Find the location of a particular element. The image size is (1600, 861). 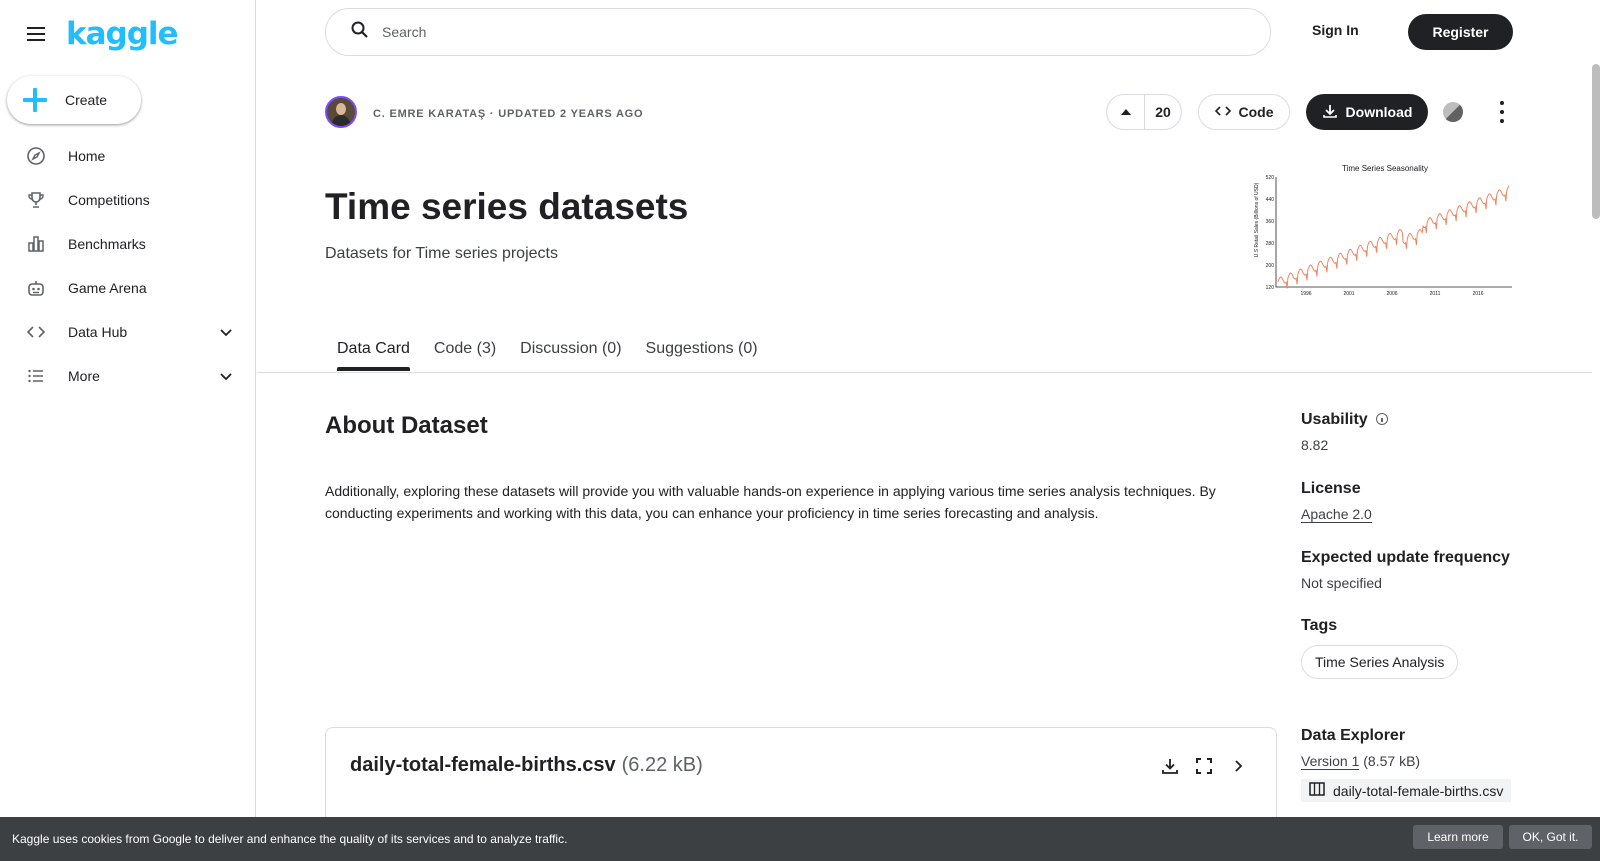

file-size: (6.22 kB) is located at coordinates (662, 765).